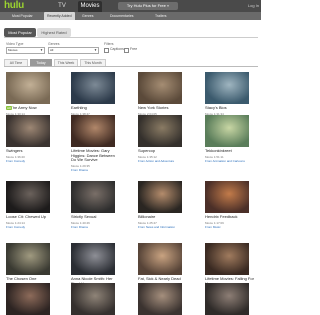 The image size is (320, 315). I want to click on hulu-logo: hulu, so click(14, 6).